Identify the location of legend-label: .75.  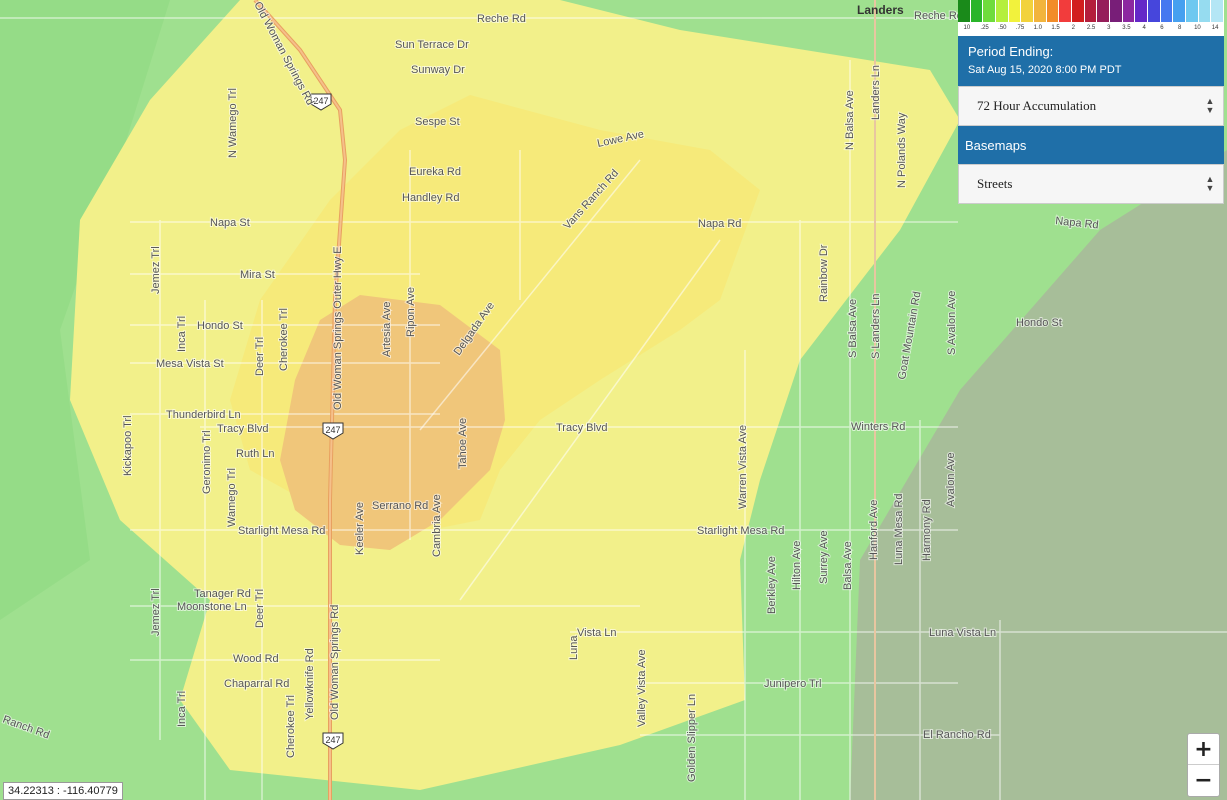
(1020, 28).